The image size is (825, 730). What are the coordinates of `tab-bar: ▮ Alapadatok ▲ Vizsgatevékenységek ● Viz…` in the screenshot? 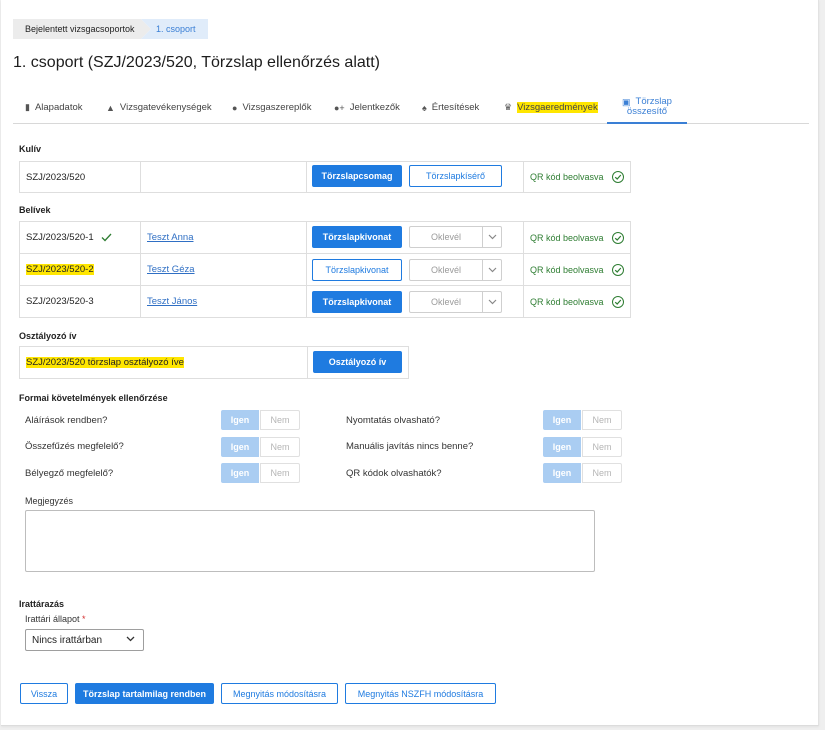 It's located at (411, 108).